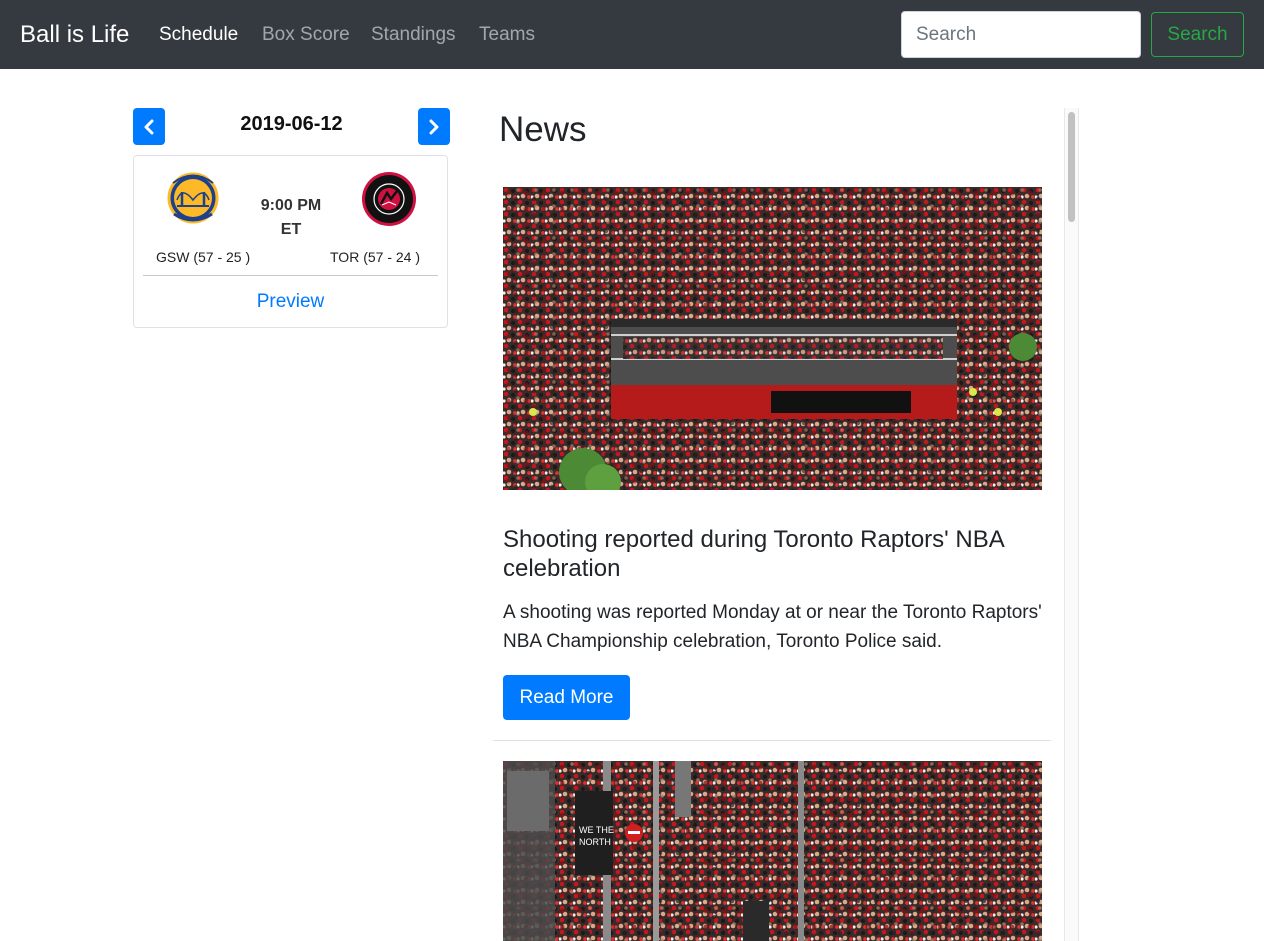  What do you see at coordinates (1197, 34) in the screenshot?
I see `search-button: Search` at bounding box center [1197, 34].